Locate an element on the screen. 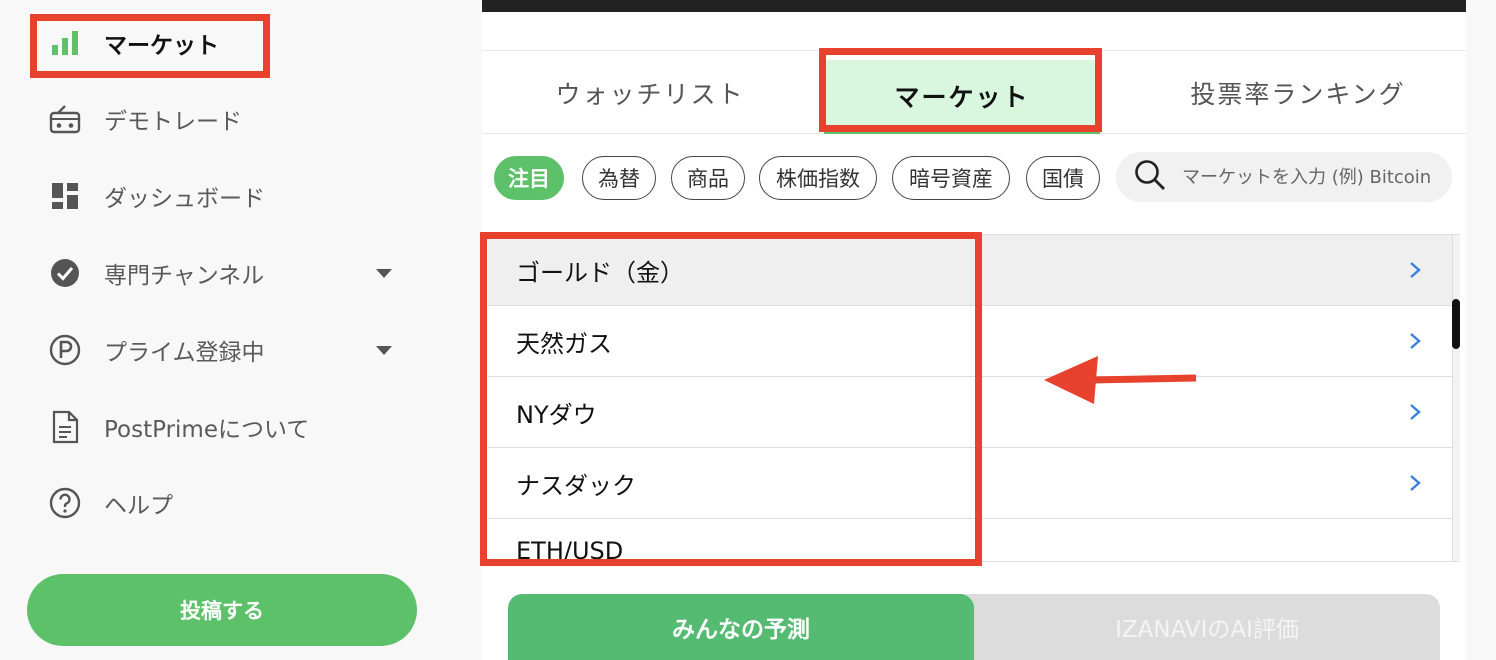 The width and height of the screenshot is (1496, 660). divider is located at coordinates (974, 50).